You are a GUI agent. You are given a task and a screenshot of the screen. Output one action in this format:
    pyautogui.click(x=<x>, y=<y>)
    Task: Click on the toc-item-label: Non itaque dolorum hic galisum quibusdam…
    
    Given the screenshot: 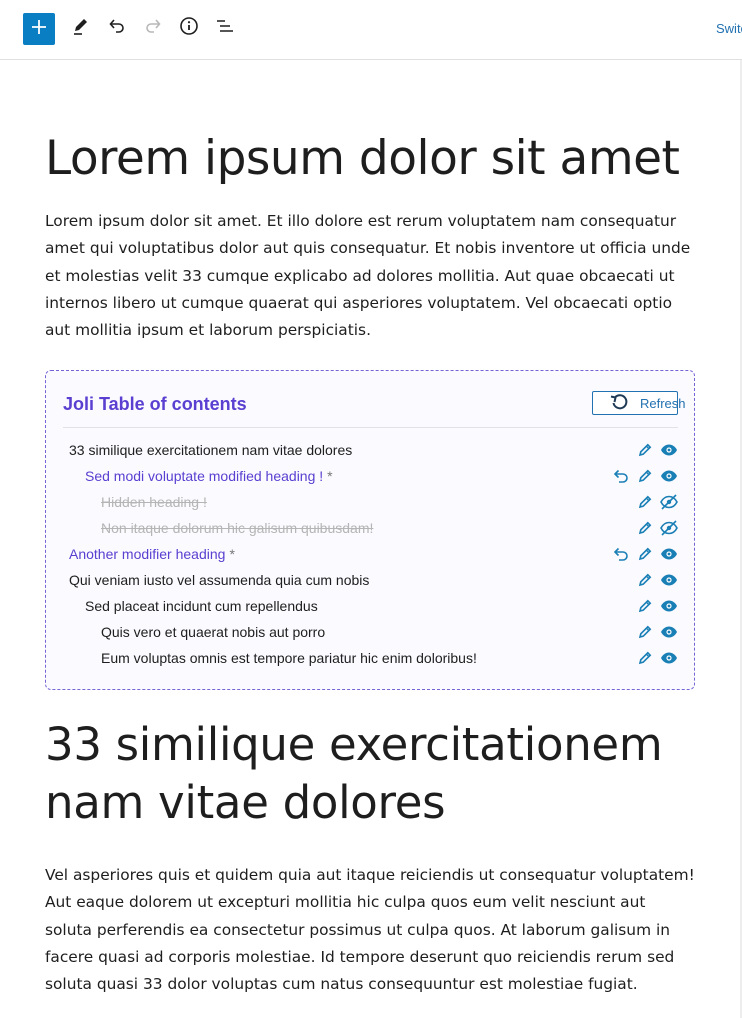 What is the action you would take?
    pyautogui.click(x=237, y=528)
    